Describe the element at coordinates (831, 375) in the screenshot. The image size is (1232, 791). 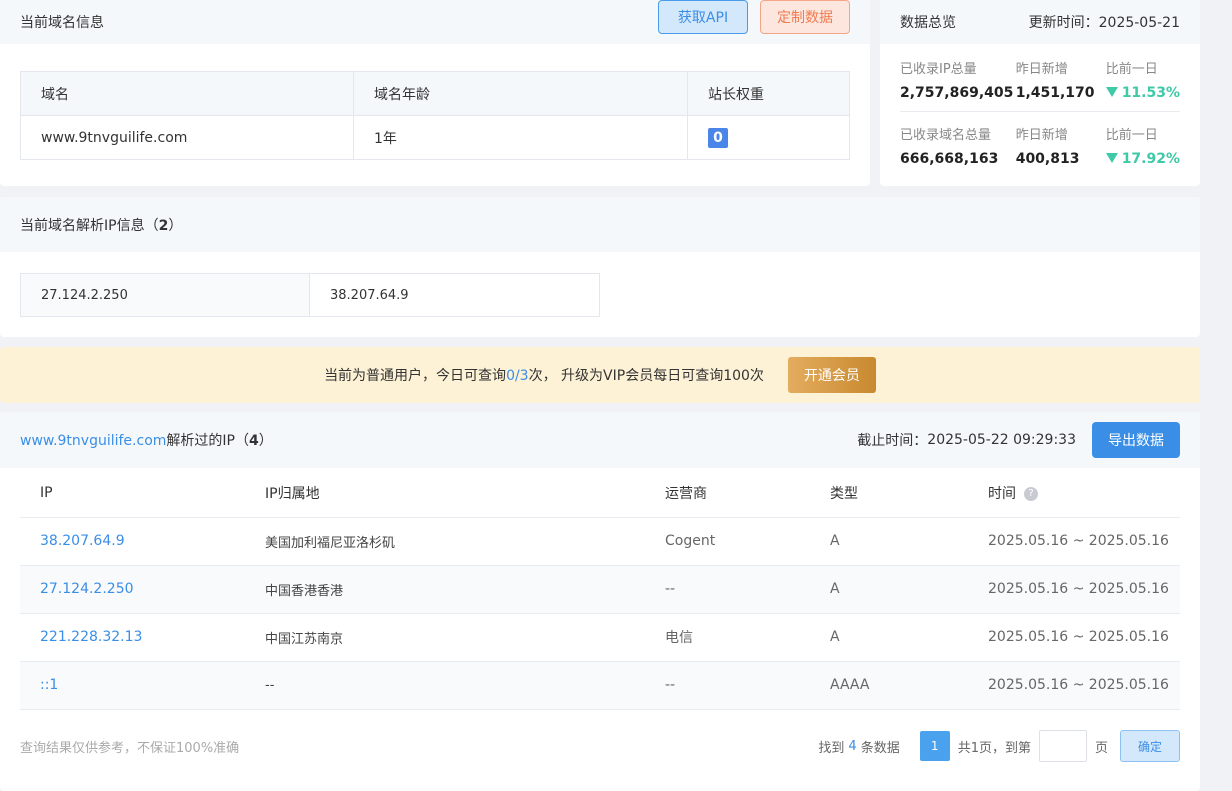
I see `open-vip-button: 开通会员` at that location.